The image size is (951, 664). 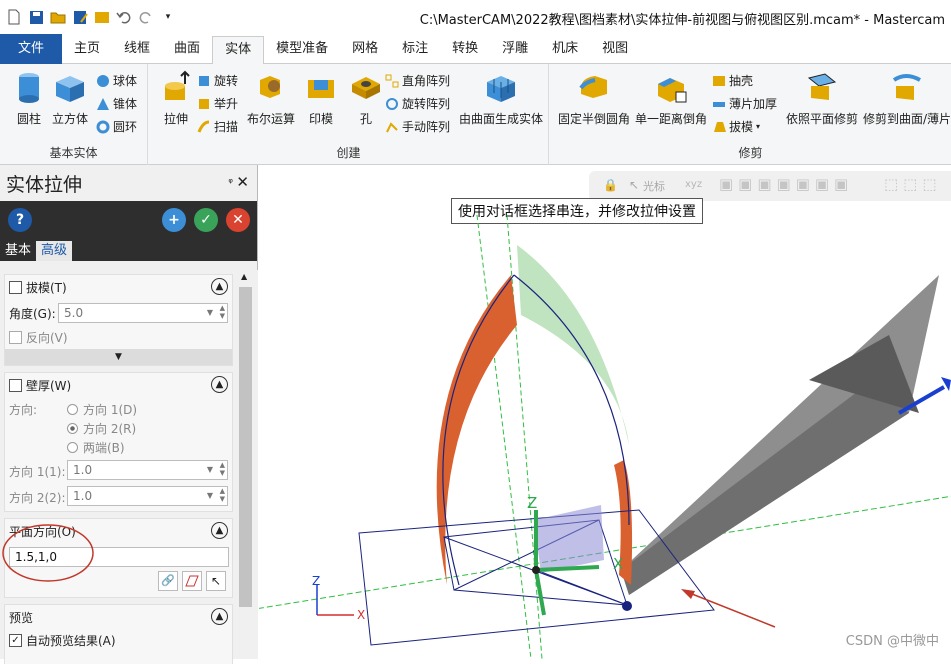 I want to click on save-as-icon, so click(x=80, y=17).